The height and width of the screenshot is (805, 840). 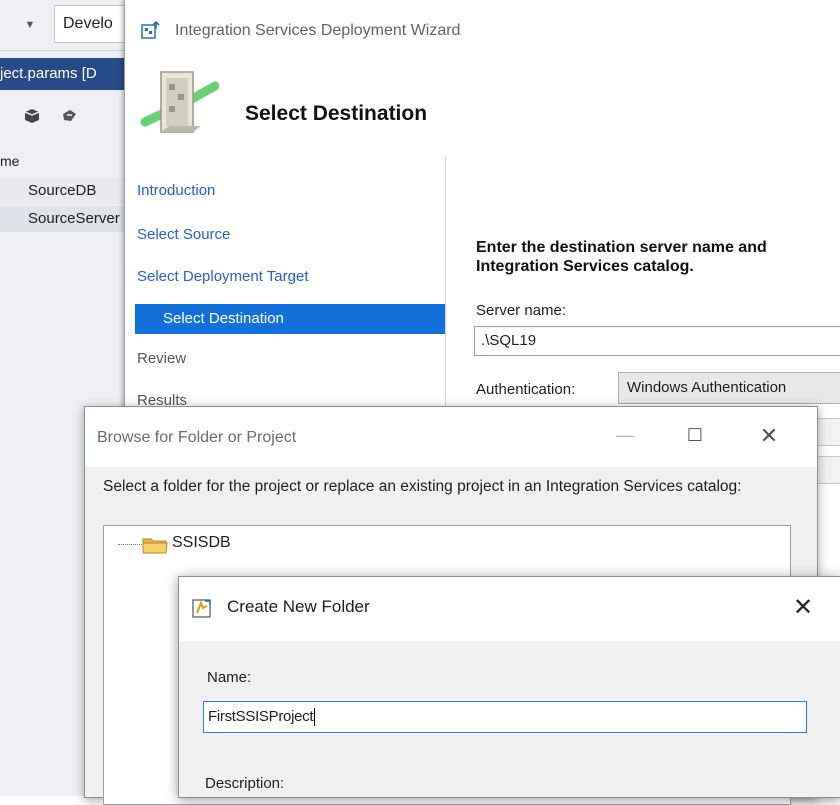 What do you see at coordinates (290, 319) in the screenshot?
I see `nav-select-destination: Select Destination` at bounding box center [290, 319].